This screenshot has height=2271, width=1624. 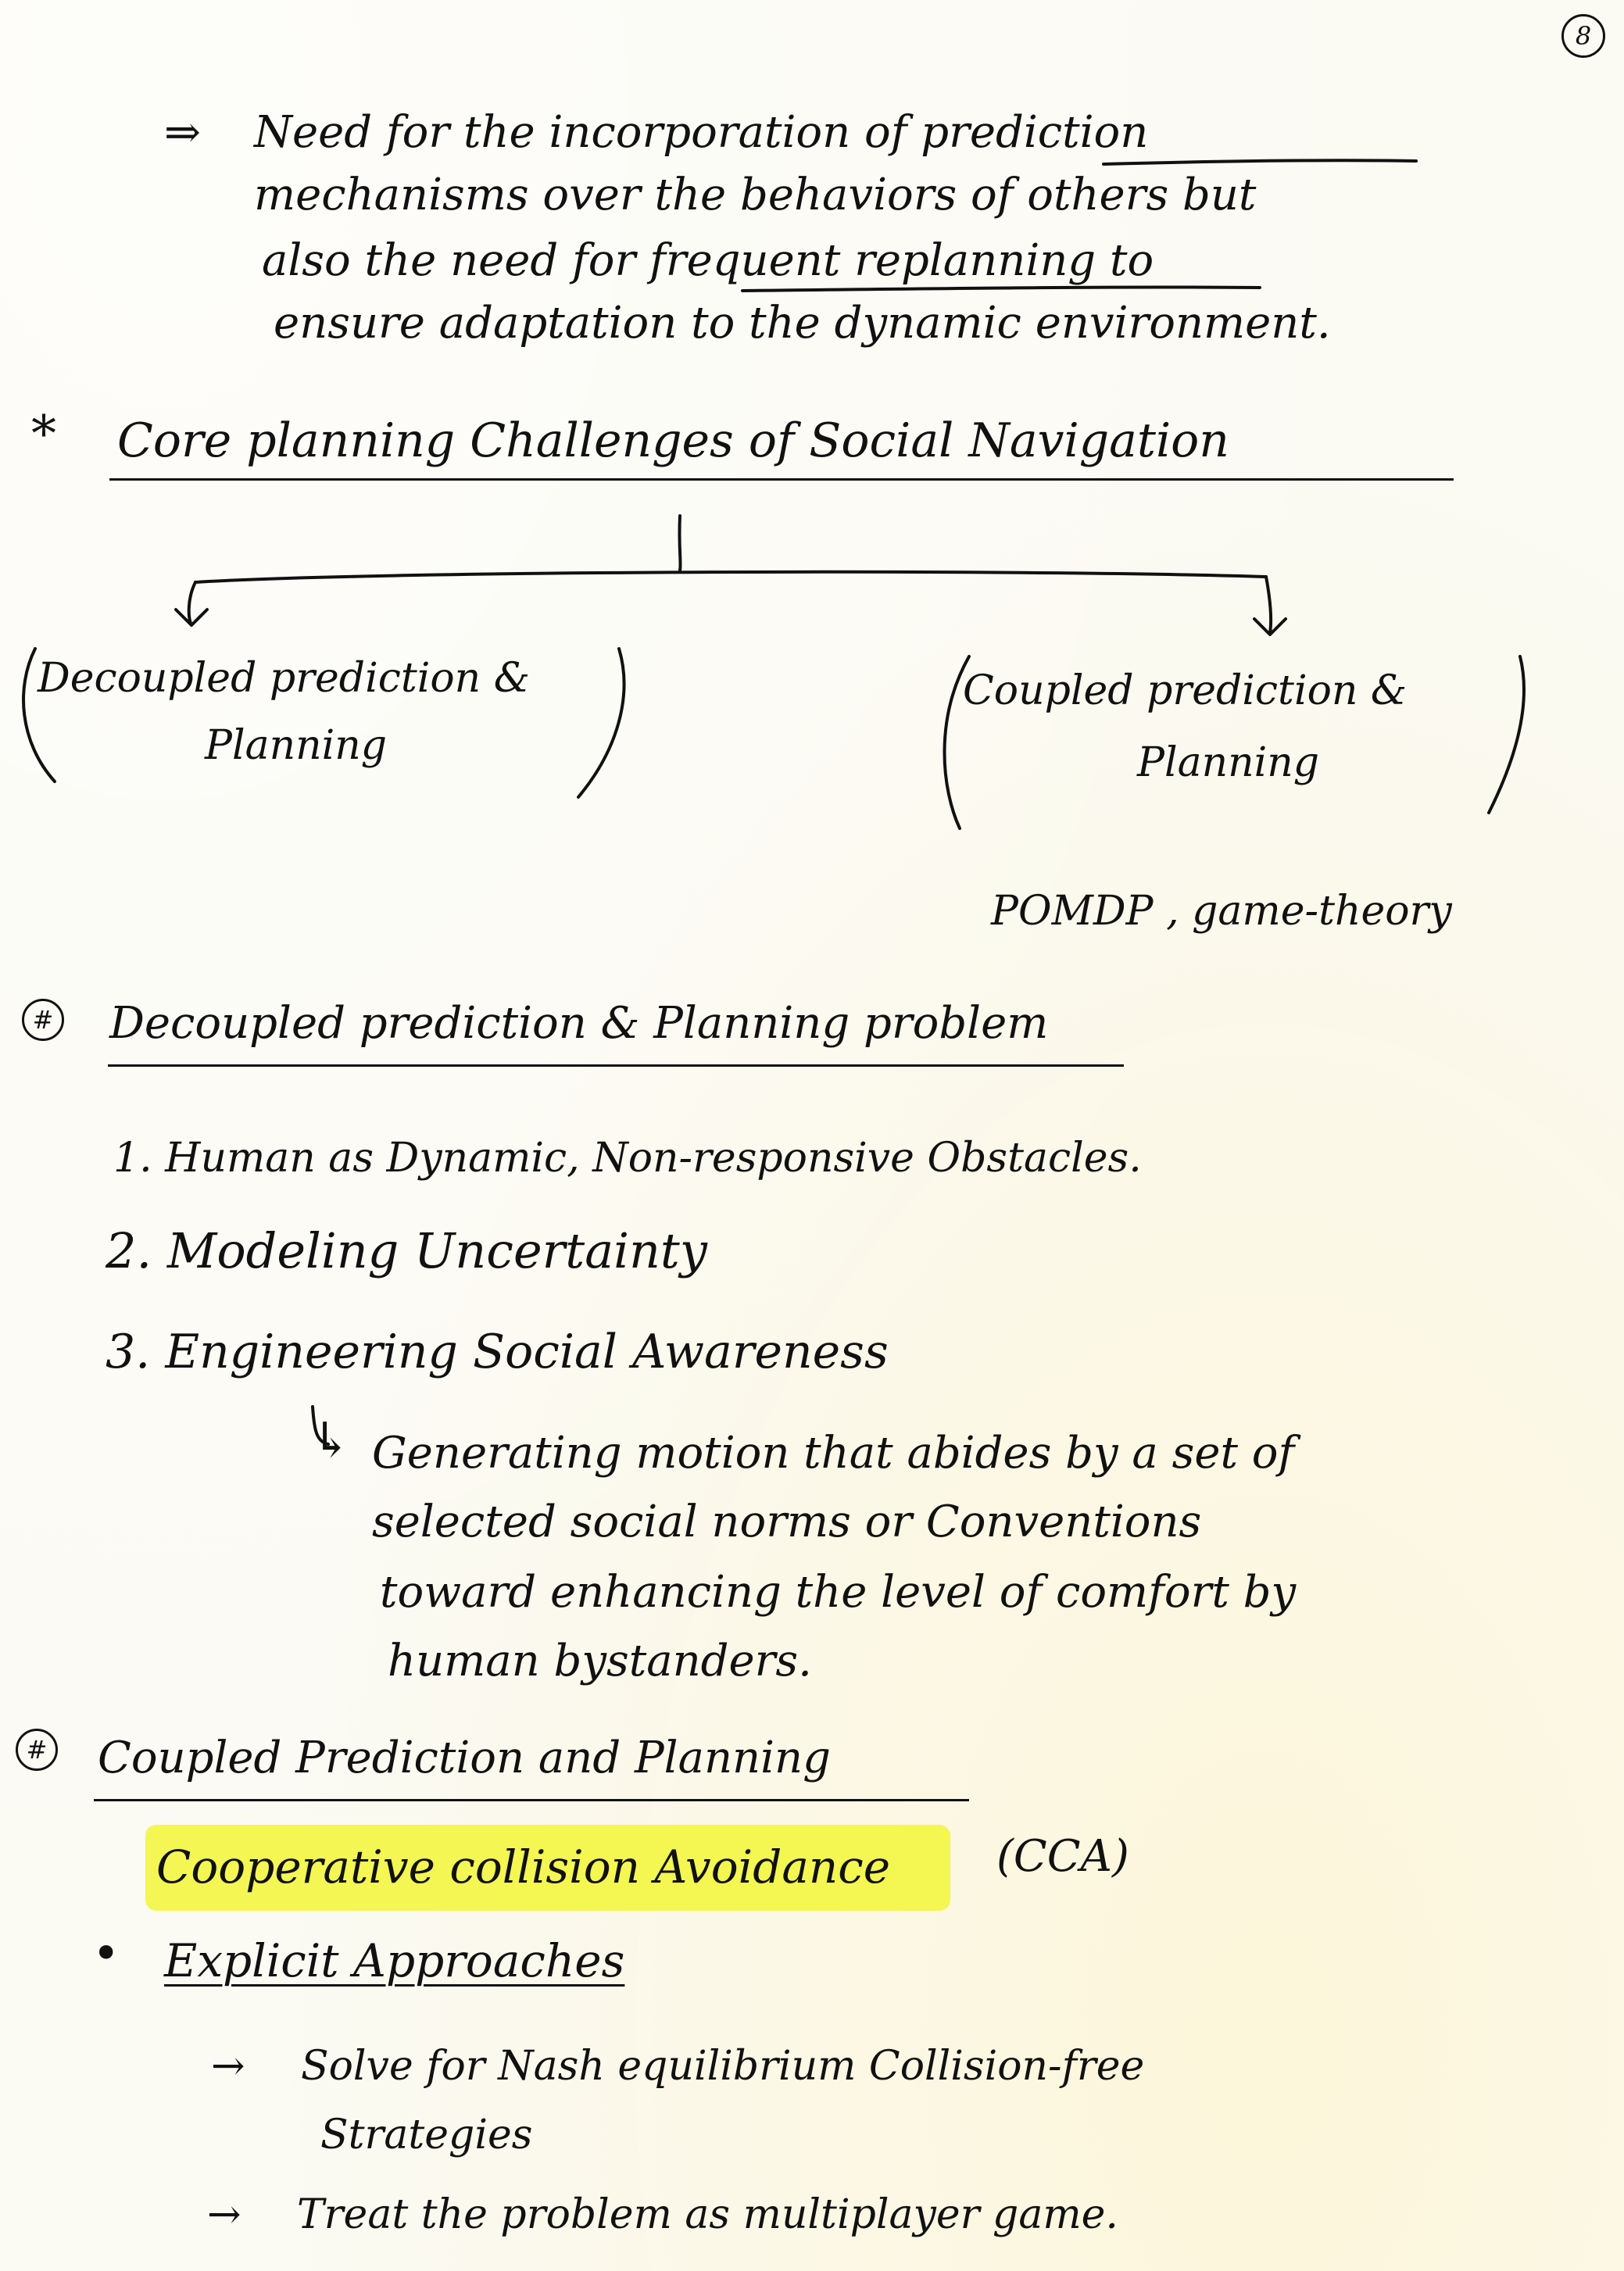 I want to click on decoupled-marker-glyph: #, so click(x=43, y=1020).